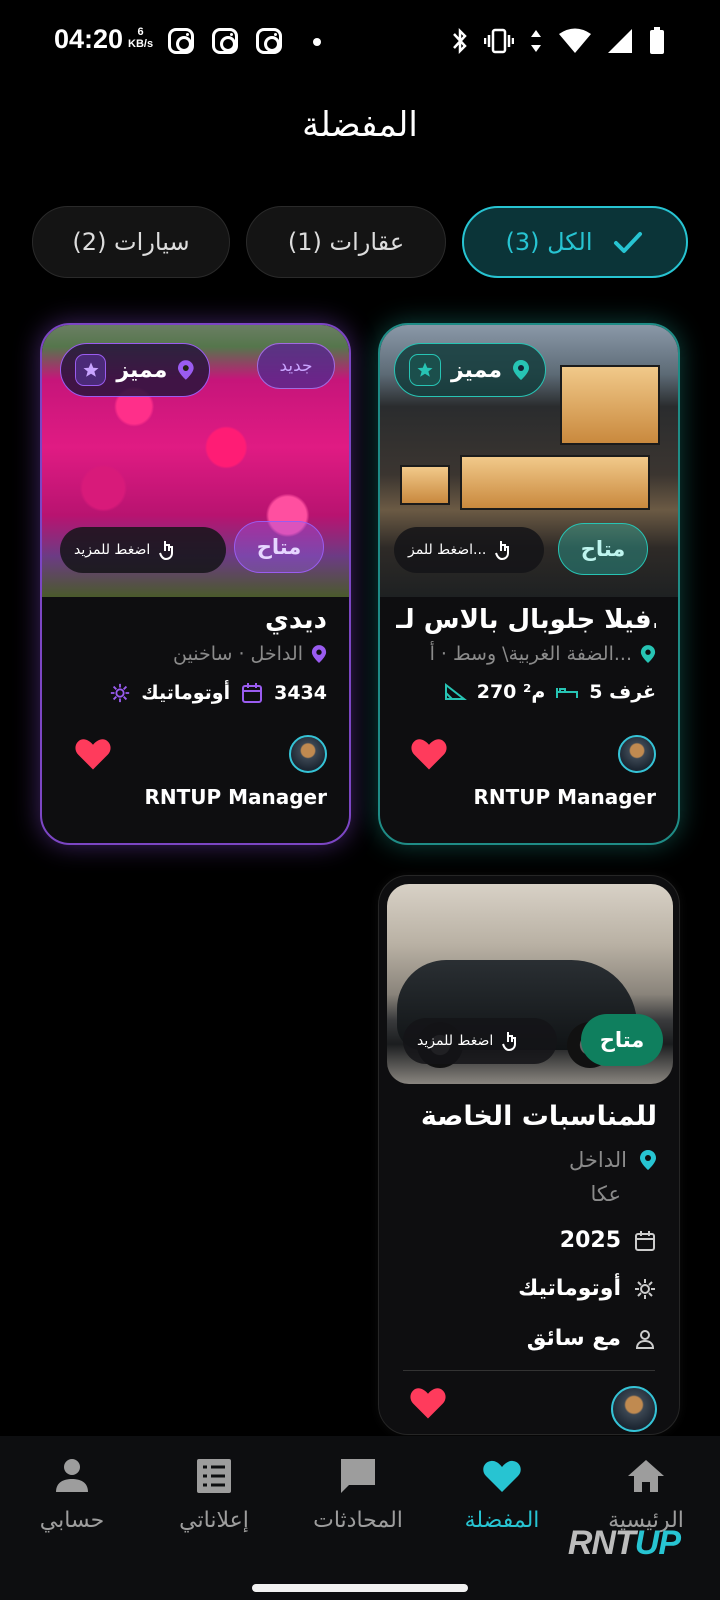  What do you see at coordinates (536, 41) in the screenshot?
I see `data-arrows-icon` at bounding box center [536, 41].